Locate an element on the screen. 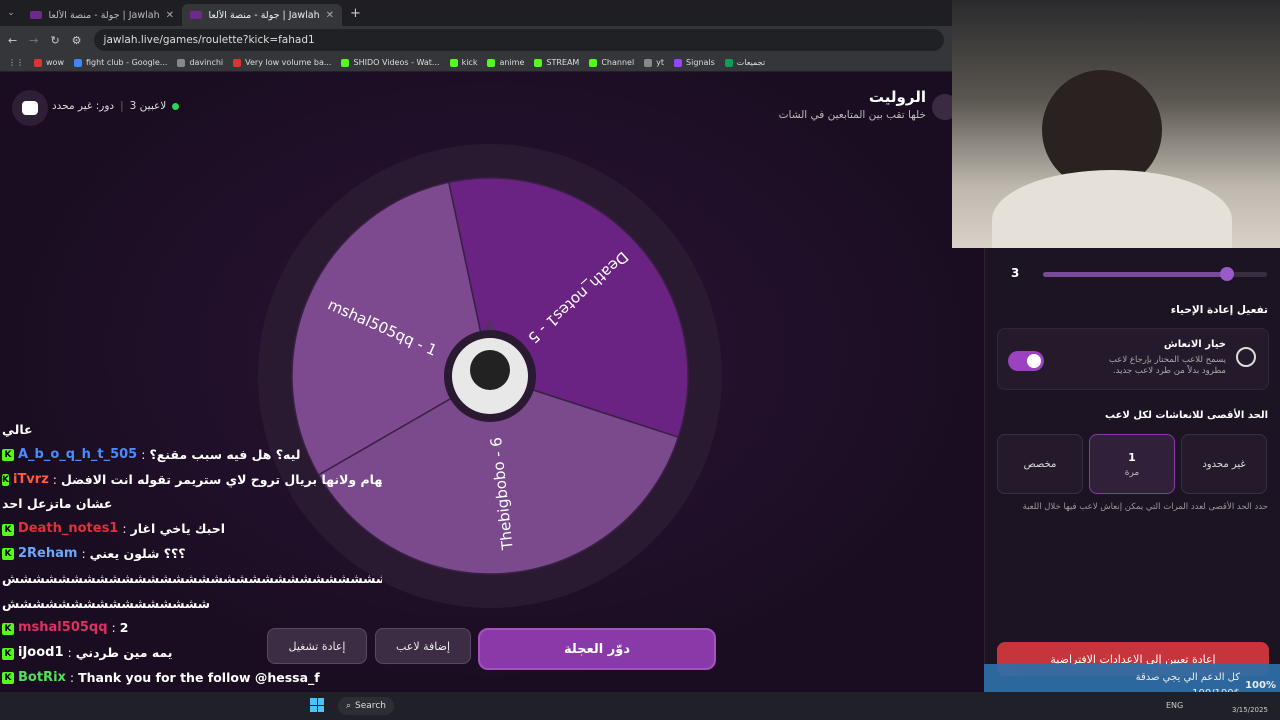  chat-message: ششششششششششششششششششششششششششششششش is located at coordinates (192, 579).